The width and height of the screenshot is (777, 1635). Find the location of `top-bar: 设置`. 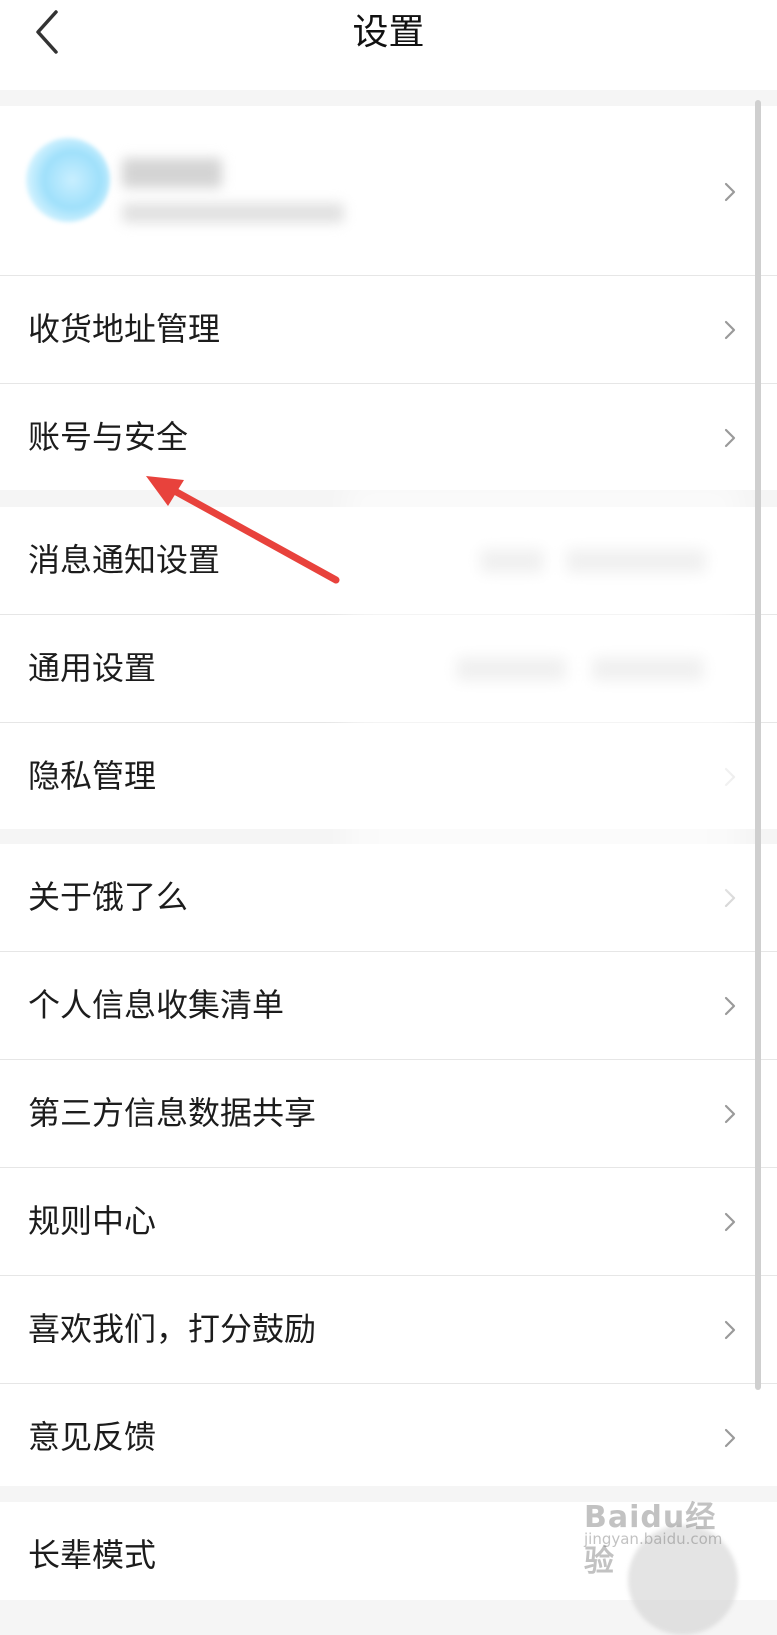

top-bar: 设置 is located at coordinates (388, 45).